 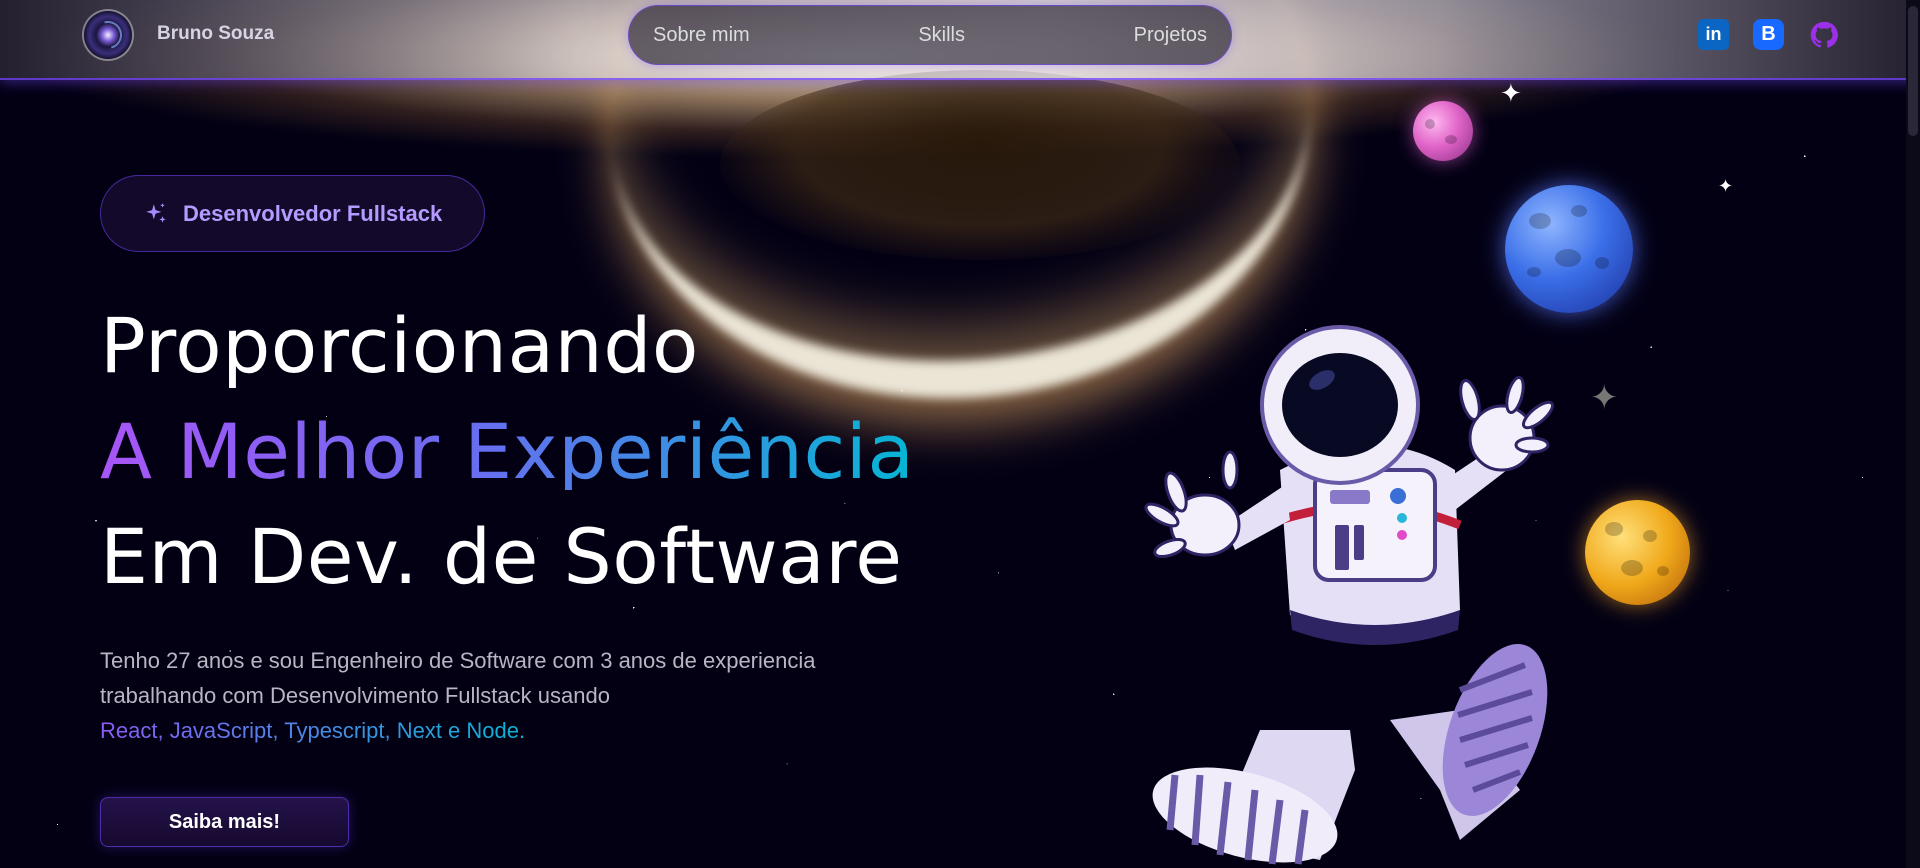 I want to click on logo-icon, so click(x=108, y=35).